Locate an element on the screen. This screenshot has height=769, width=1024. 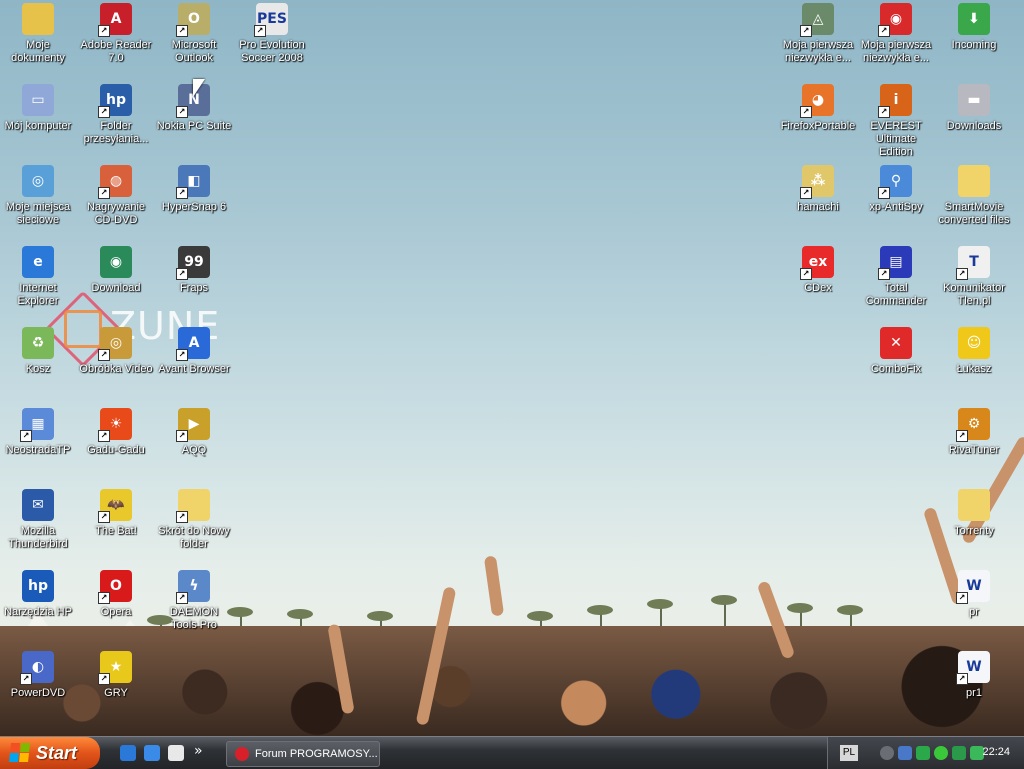
desktop-icon: ◎ ↗ Obróbka Video is located at coordinates (116, 351).